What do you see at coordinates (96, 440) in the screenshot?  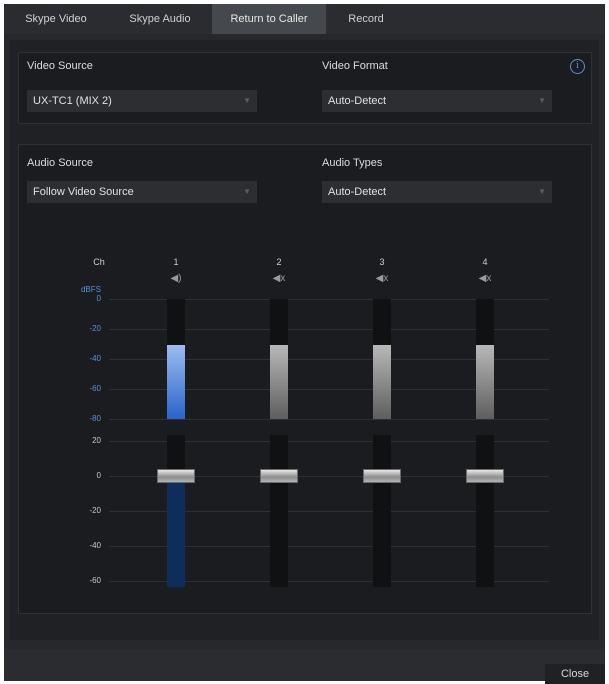 I see `fader-scale-label: 20` at bounding box center [96, 440].